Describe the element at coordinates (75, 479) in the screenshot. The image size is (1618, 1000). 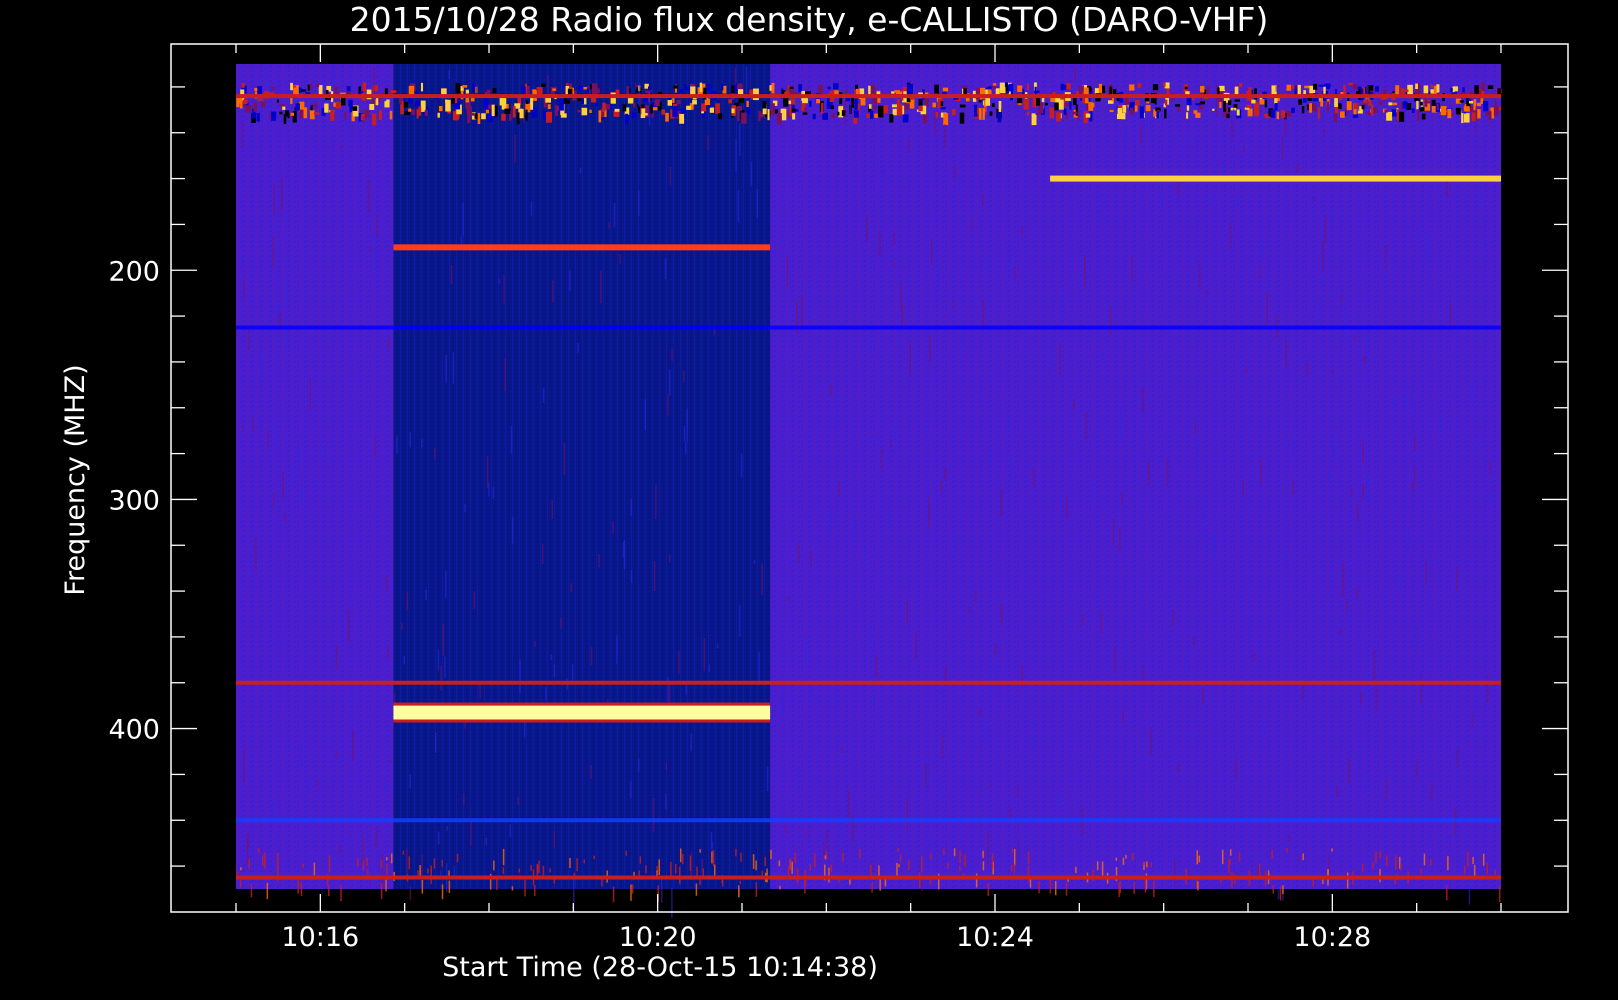
I see `y-axis-label: Frequency (MHZ)` at that location.